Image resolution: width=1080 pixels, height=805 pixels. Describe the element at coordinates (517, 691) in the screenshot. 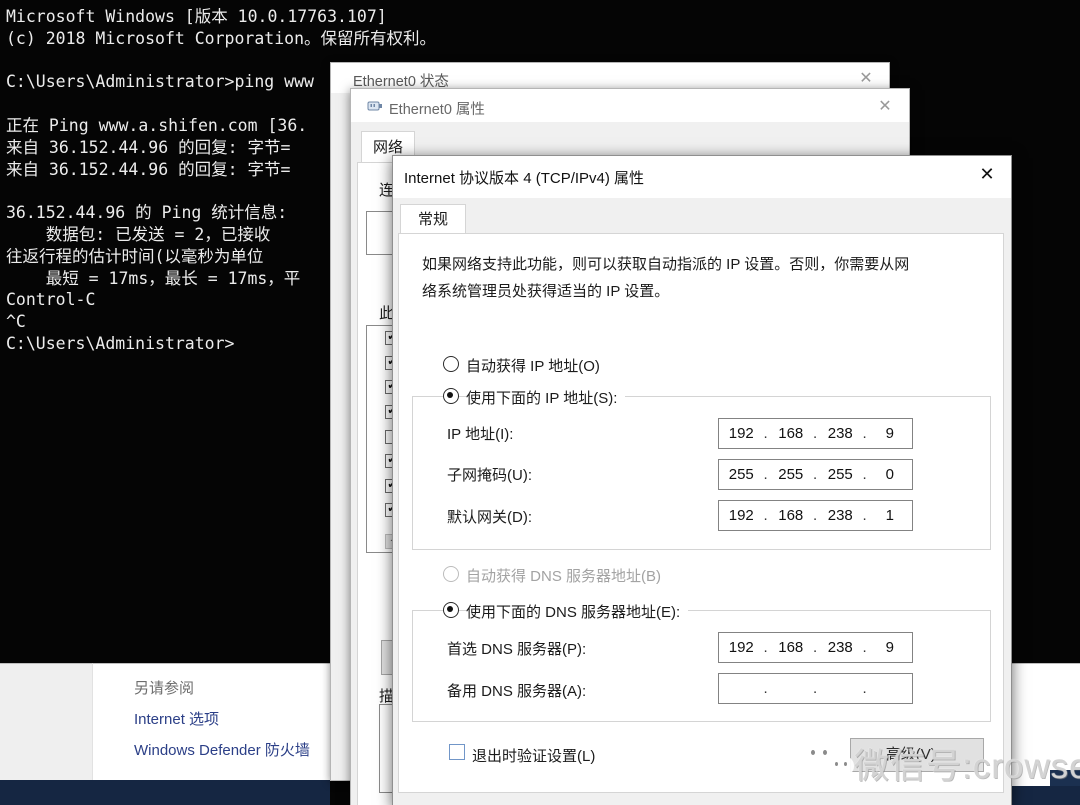

I see `alternate-dns-label: 备用 DNS 服务器(A):` at that location.